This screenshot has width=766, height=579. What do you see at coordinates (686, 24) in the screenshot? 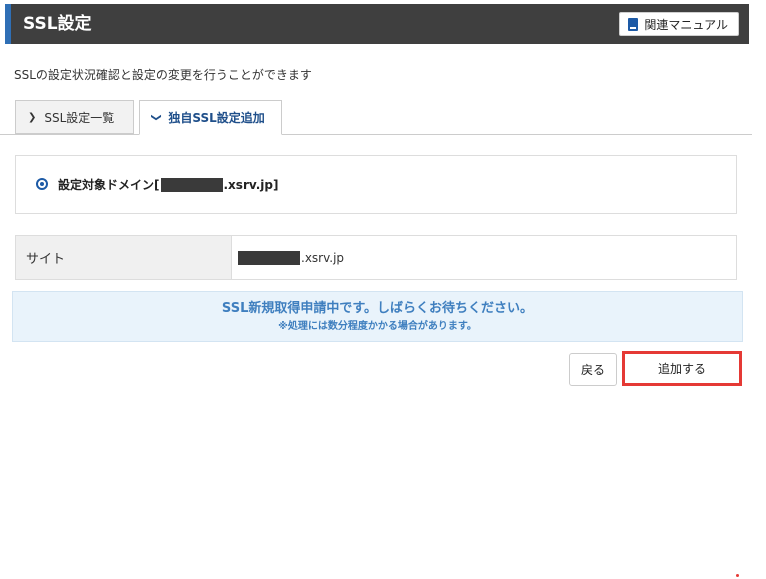
I see `related-manual-label: 関連マニュアル` at bounding box center [686, 24].